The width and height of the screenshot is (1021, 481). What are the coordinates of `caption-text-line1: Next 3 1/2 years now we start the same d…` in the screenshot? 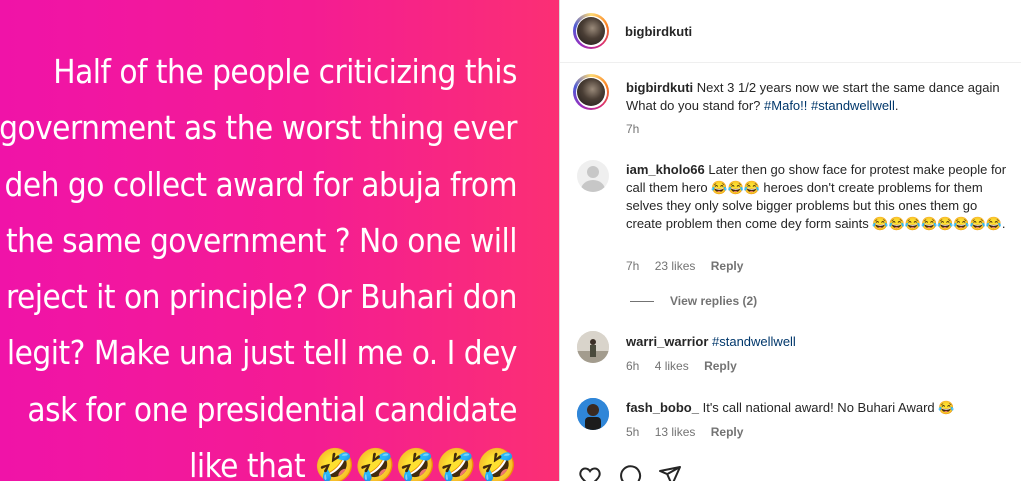 It's located at (848, 87).